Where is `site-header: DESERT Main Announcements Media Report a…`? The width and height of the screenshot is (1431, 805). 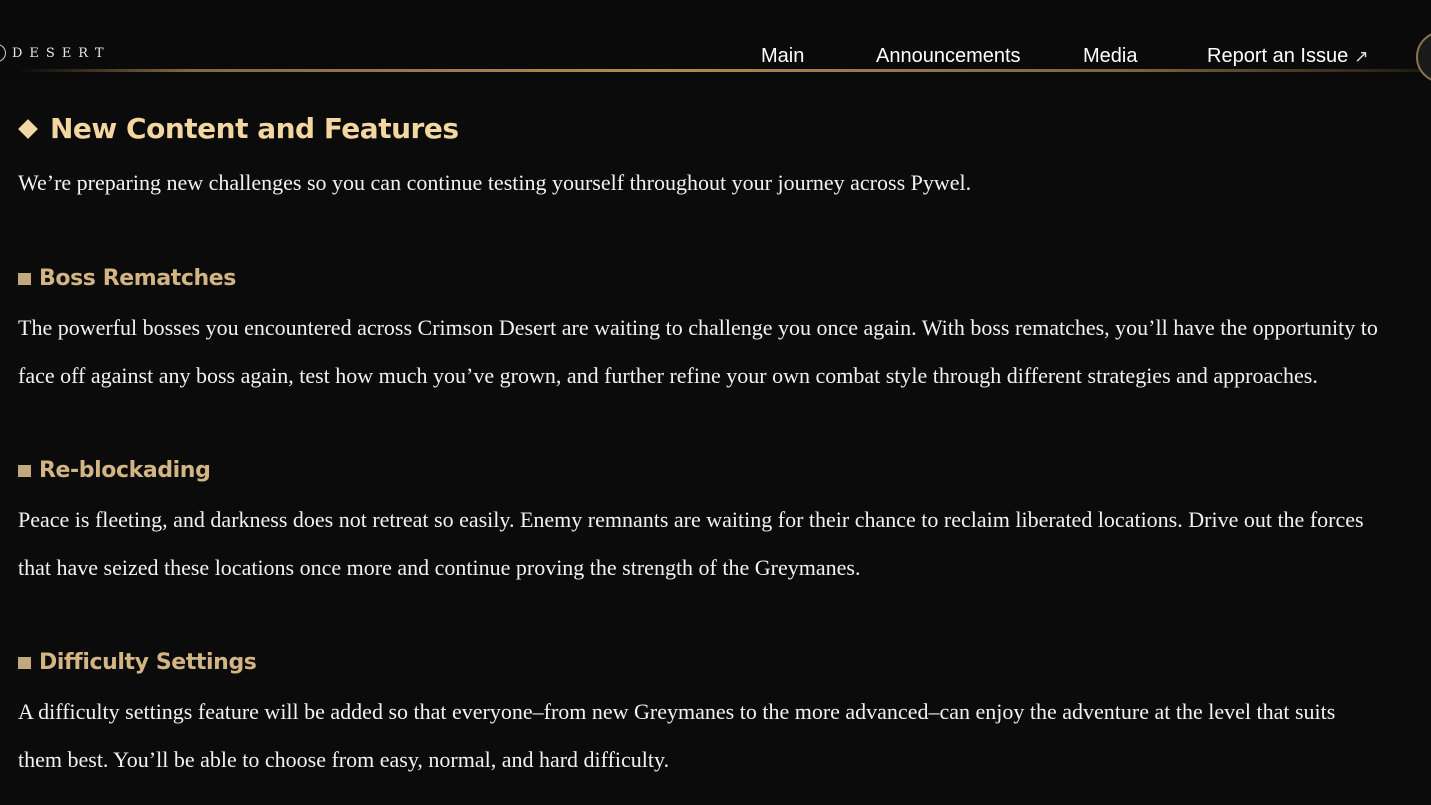
site-header: DESERT Main Announcements Media Report a… is located at coordinates (715, 41).